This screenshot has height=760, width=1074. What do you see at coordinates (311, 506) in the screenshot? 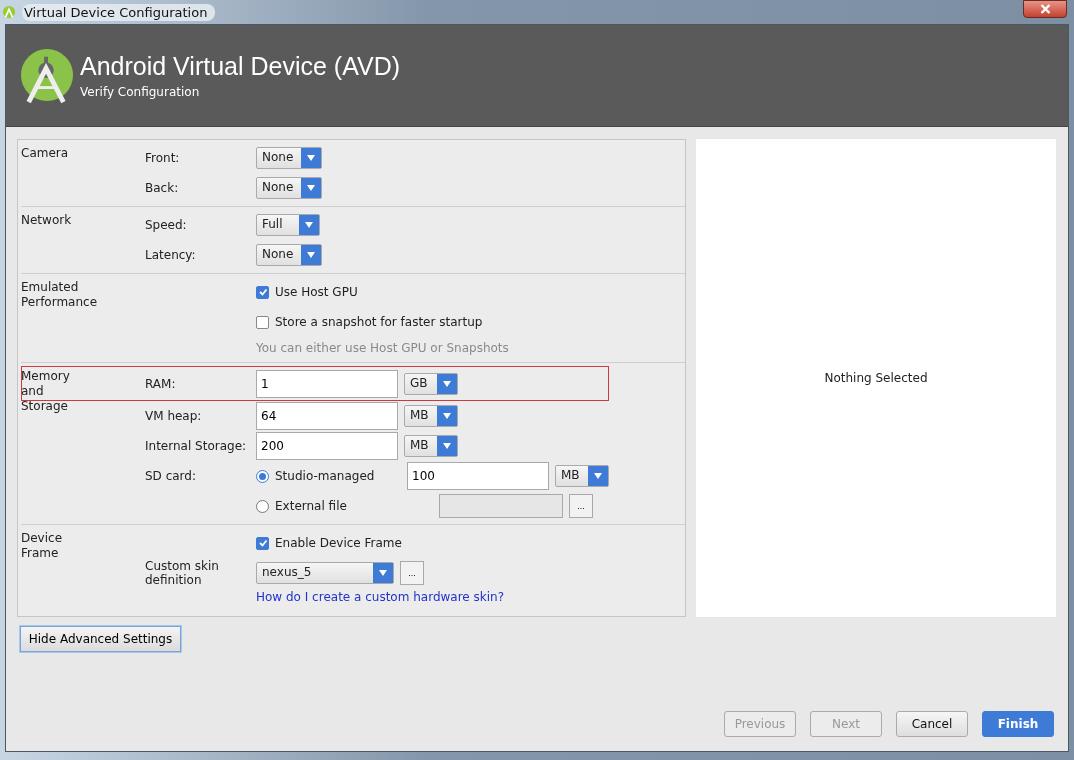
I see `radio-label: External file` at bounding box center [311, 506].